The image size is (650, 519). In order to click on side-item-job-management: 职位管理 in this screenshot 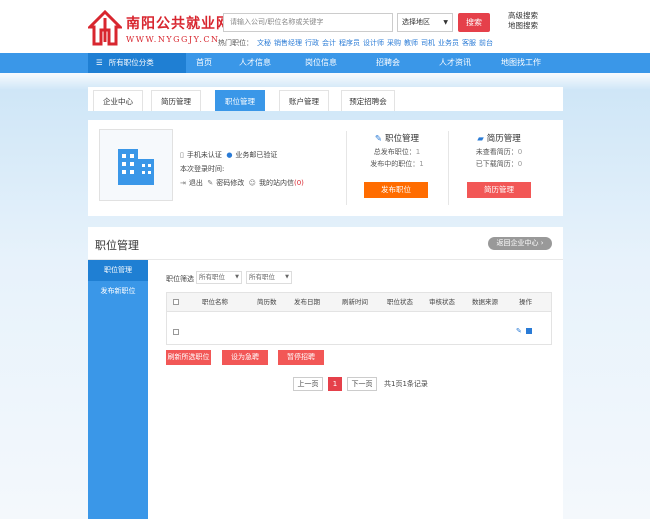, I will do `click(118, 270)`.